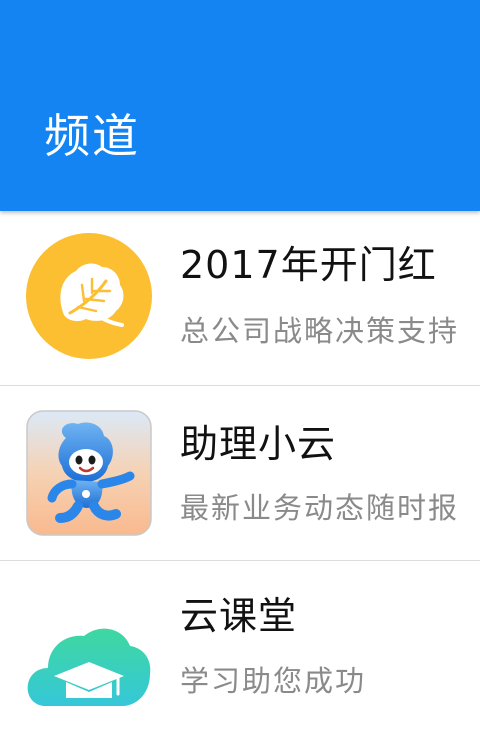 Image resolution: width=480 pixels, height=745 pixels. What do you see at coordinates (92, 136) in the screenshot?
I see `page-title: 频道` at bounding box center [92, 136].